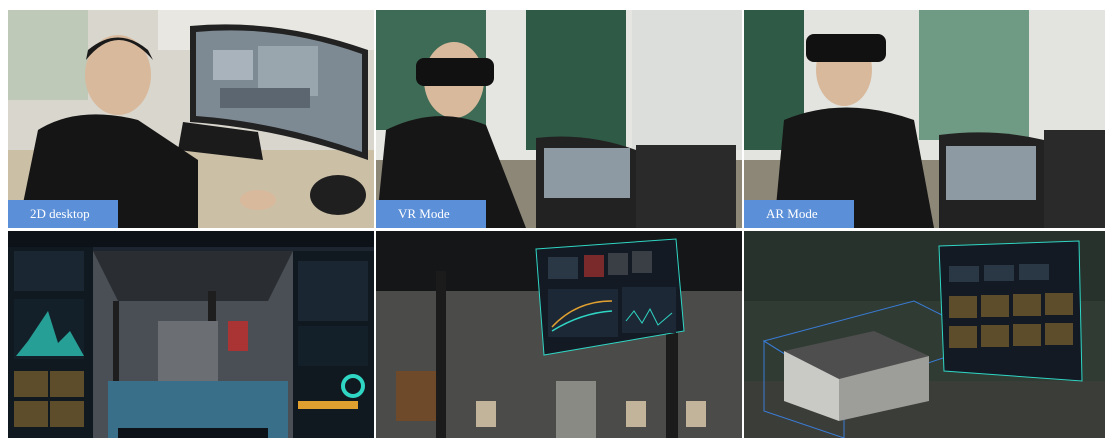 The height and width of the screenshot is (438, 1105). Describe the element at coordinates (63, 214) in the screenshot. I see `label-2d-desktop: 2D desktop` at that location.